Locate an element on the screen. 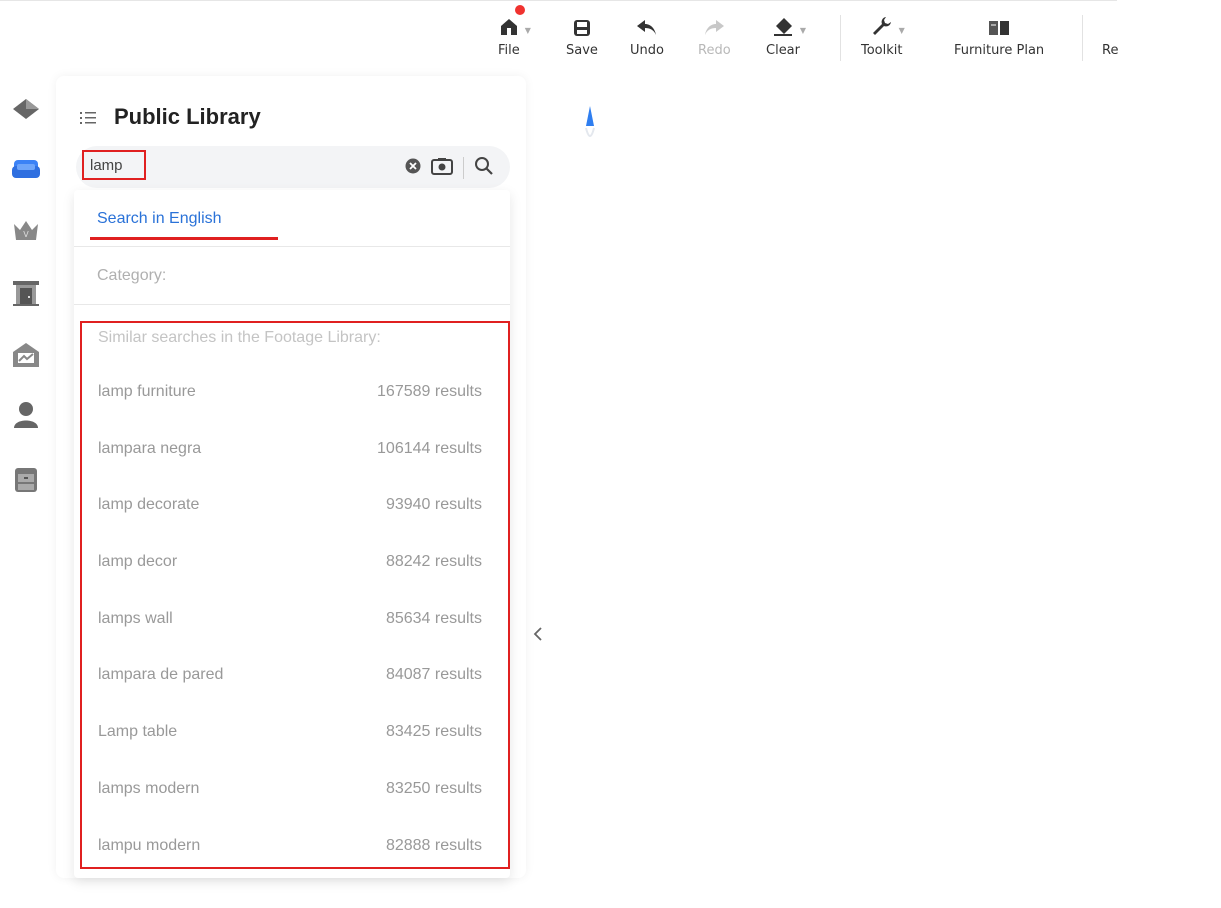 This screenshot has width=1221, height=908. highlight-underline is located at coordinates (184, 238).